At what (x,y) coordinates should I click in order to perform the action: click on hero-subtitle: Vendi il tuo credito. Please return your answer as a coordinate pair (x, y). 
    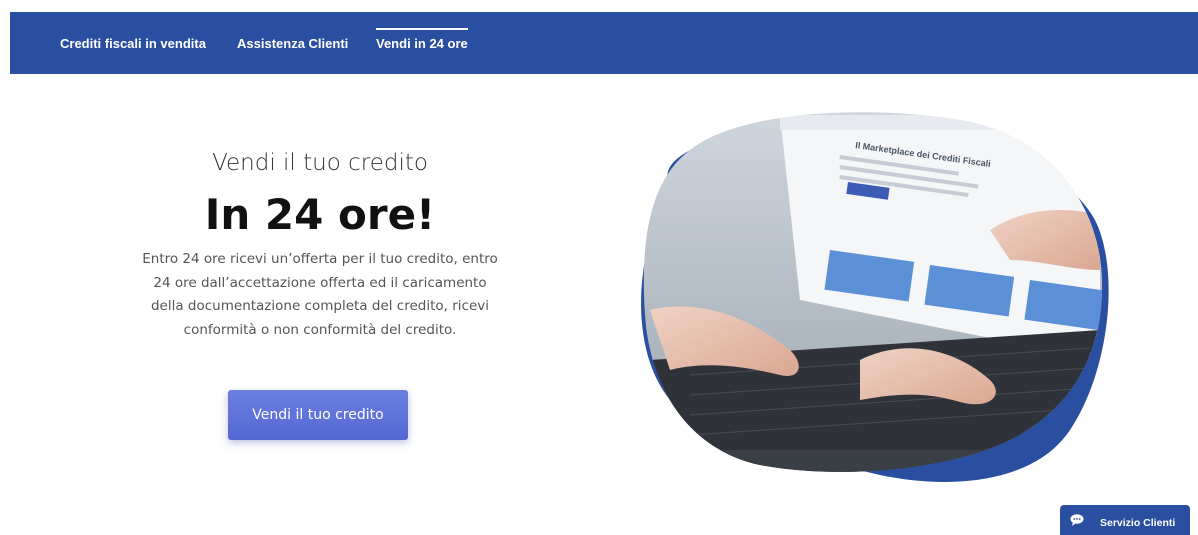
    Looking at the image, I should click on (320, 163).